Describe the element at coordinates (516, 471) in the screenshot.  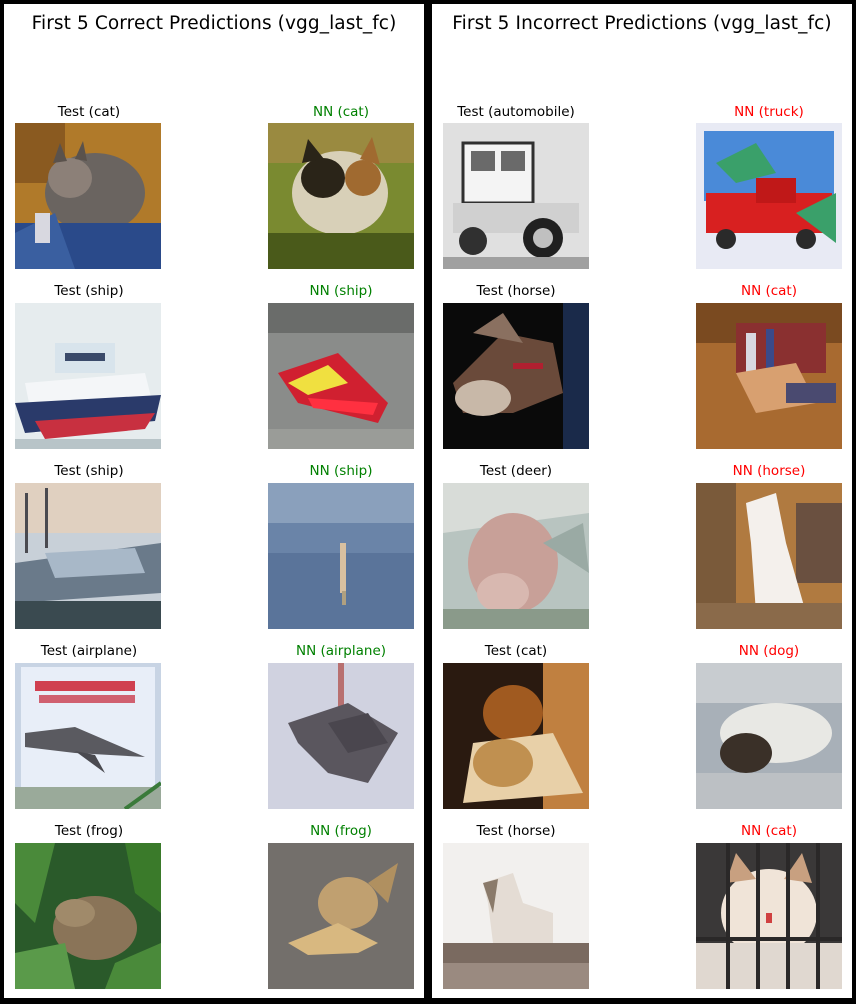
I see `test-caption: Test (deer)` at that location.